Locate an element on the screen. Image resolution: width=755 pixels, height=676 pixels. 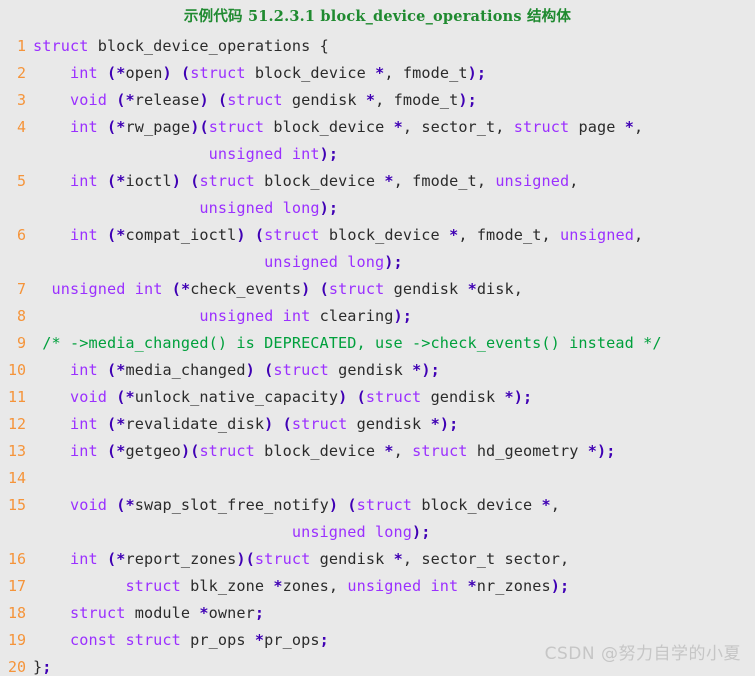
code-identifier: swap_slot_free_notify is located at coordinates (231, 505).